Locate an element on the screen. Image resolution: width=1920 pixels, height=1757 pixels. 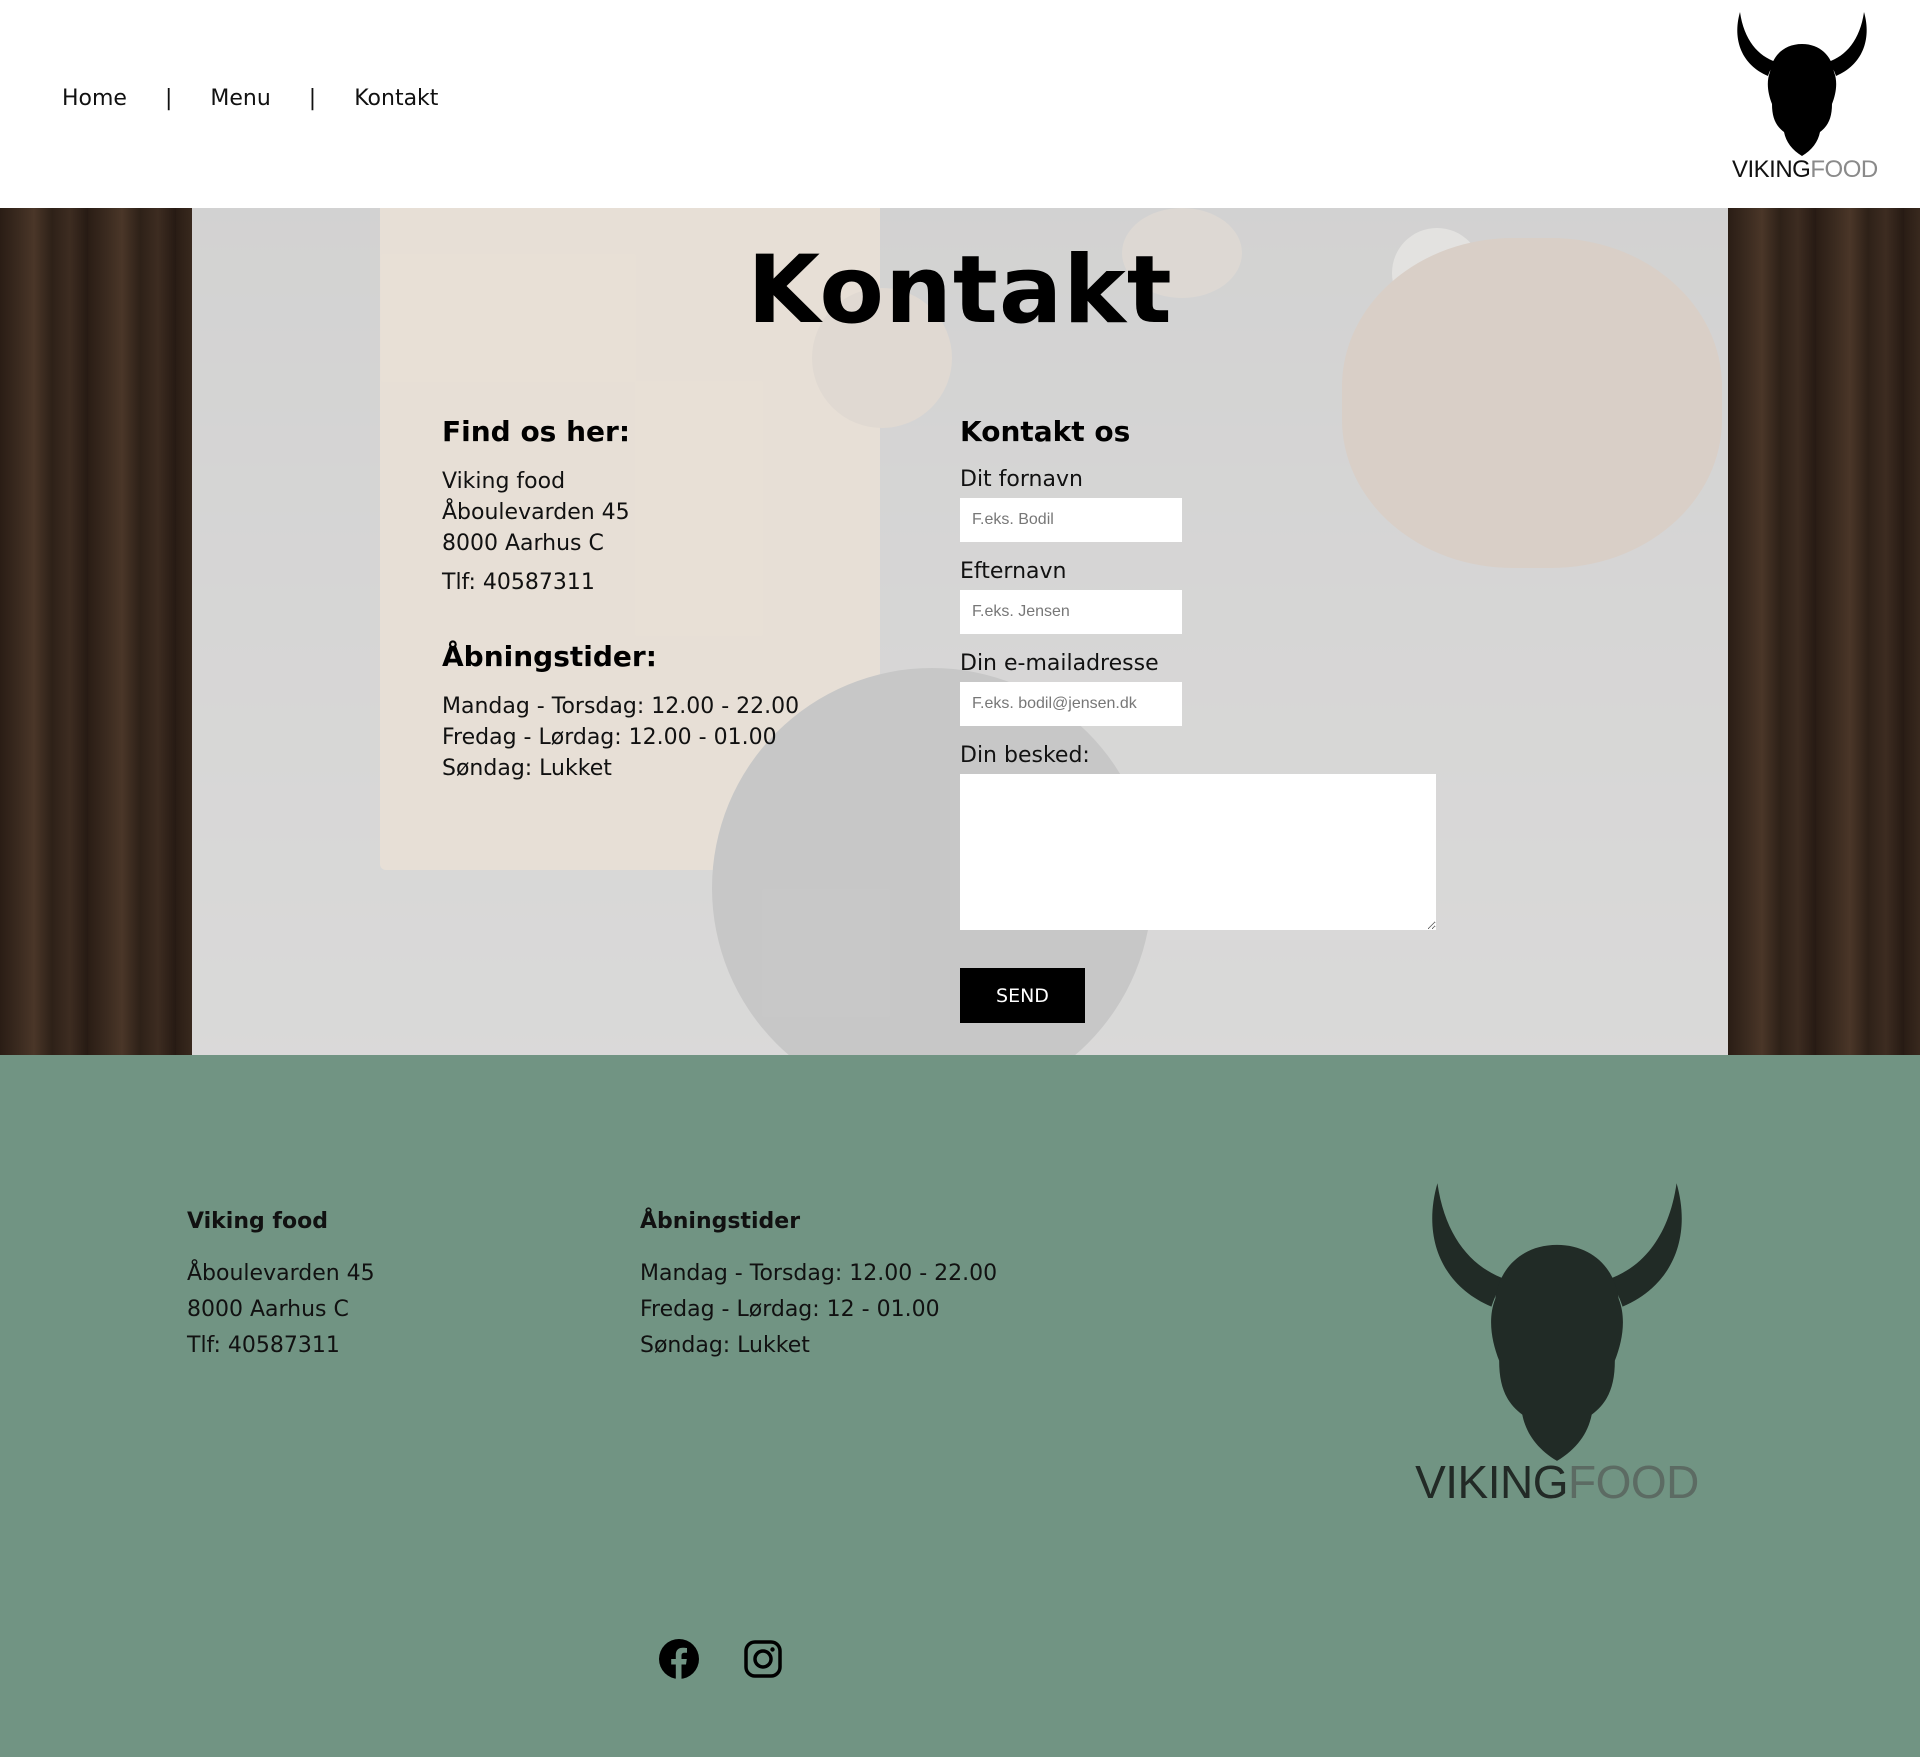
message-textarea is located at coordinates (1198, 852).